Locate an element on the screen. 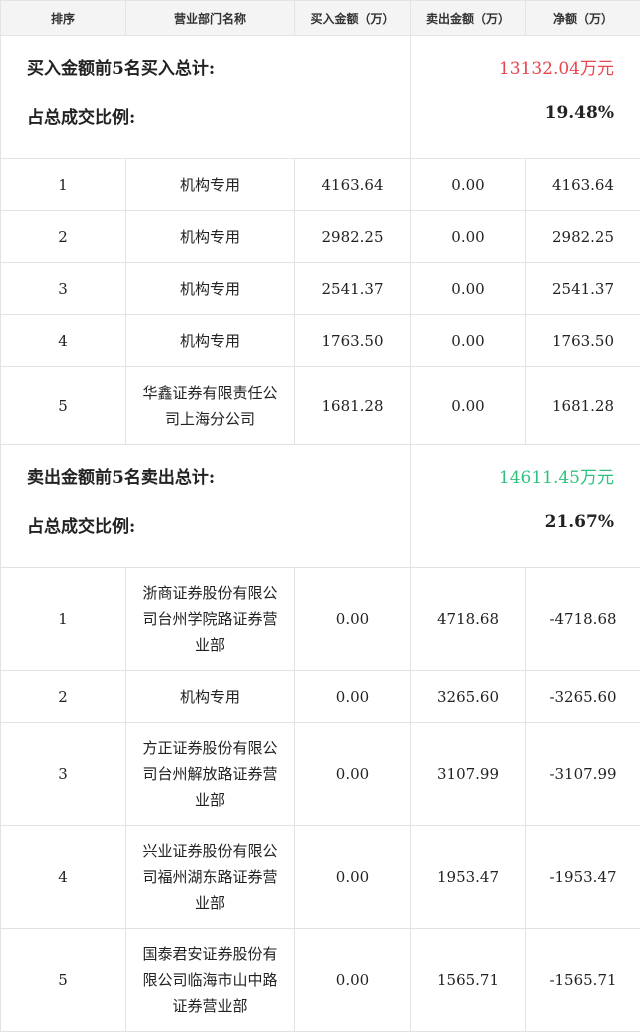 The width and height of the screenshot is (640, 1033). net-amount-cell: -4718.68 is located at coordinates (582, 619).